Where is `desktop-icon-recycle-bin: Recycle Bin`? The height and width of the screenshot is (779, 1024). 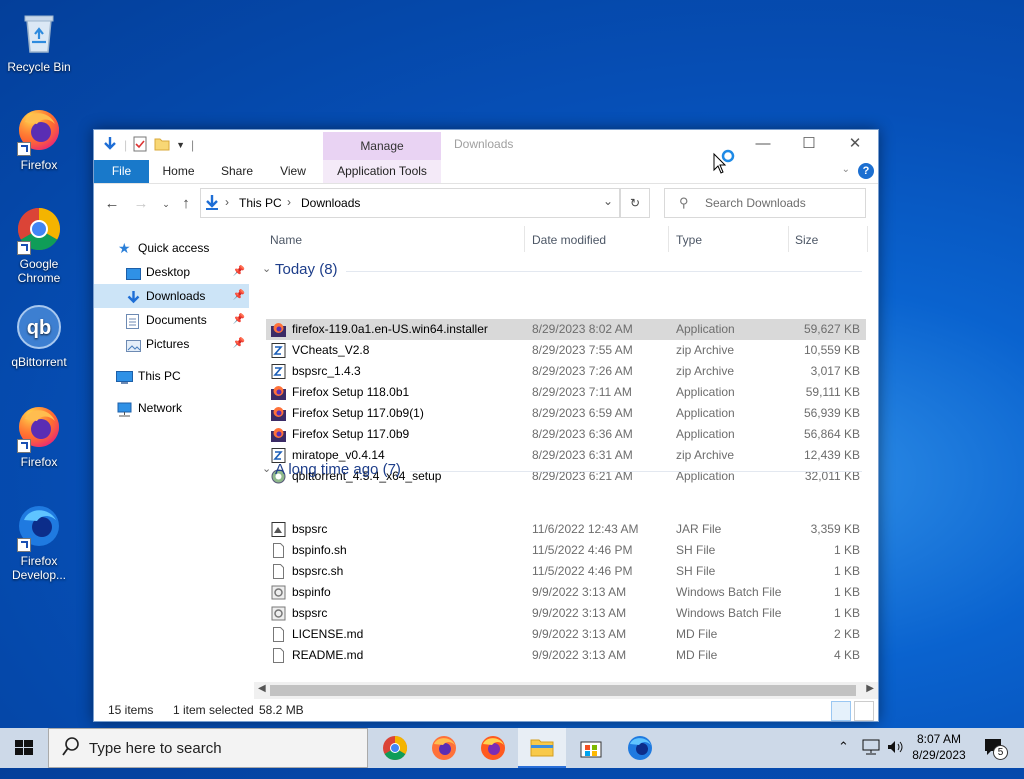
desktop-icon-recycle-bin: Recycle Bin is located at coordinates (39, 41).